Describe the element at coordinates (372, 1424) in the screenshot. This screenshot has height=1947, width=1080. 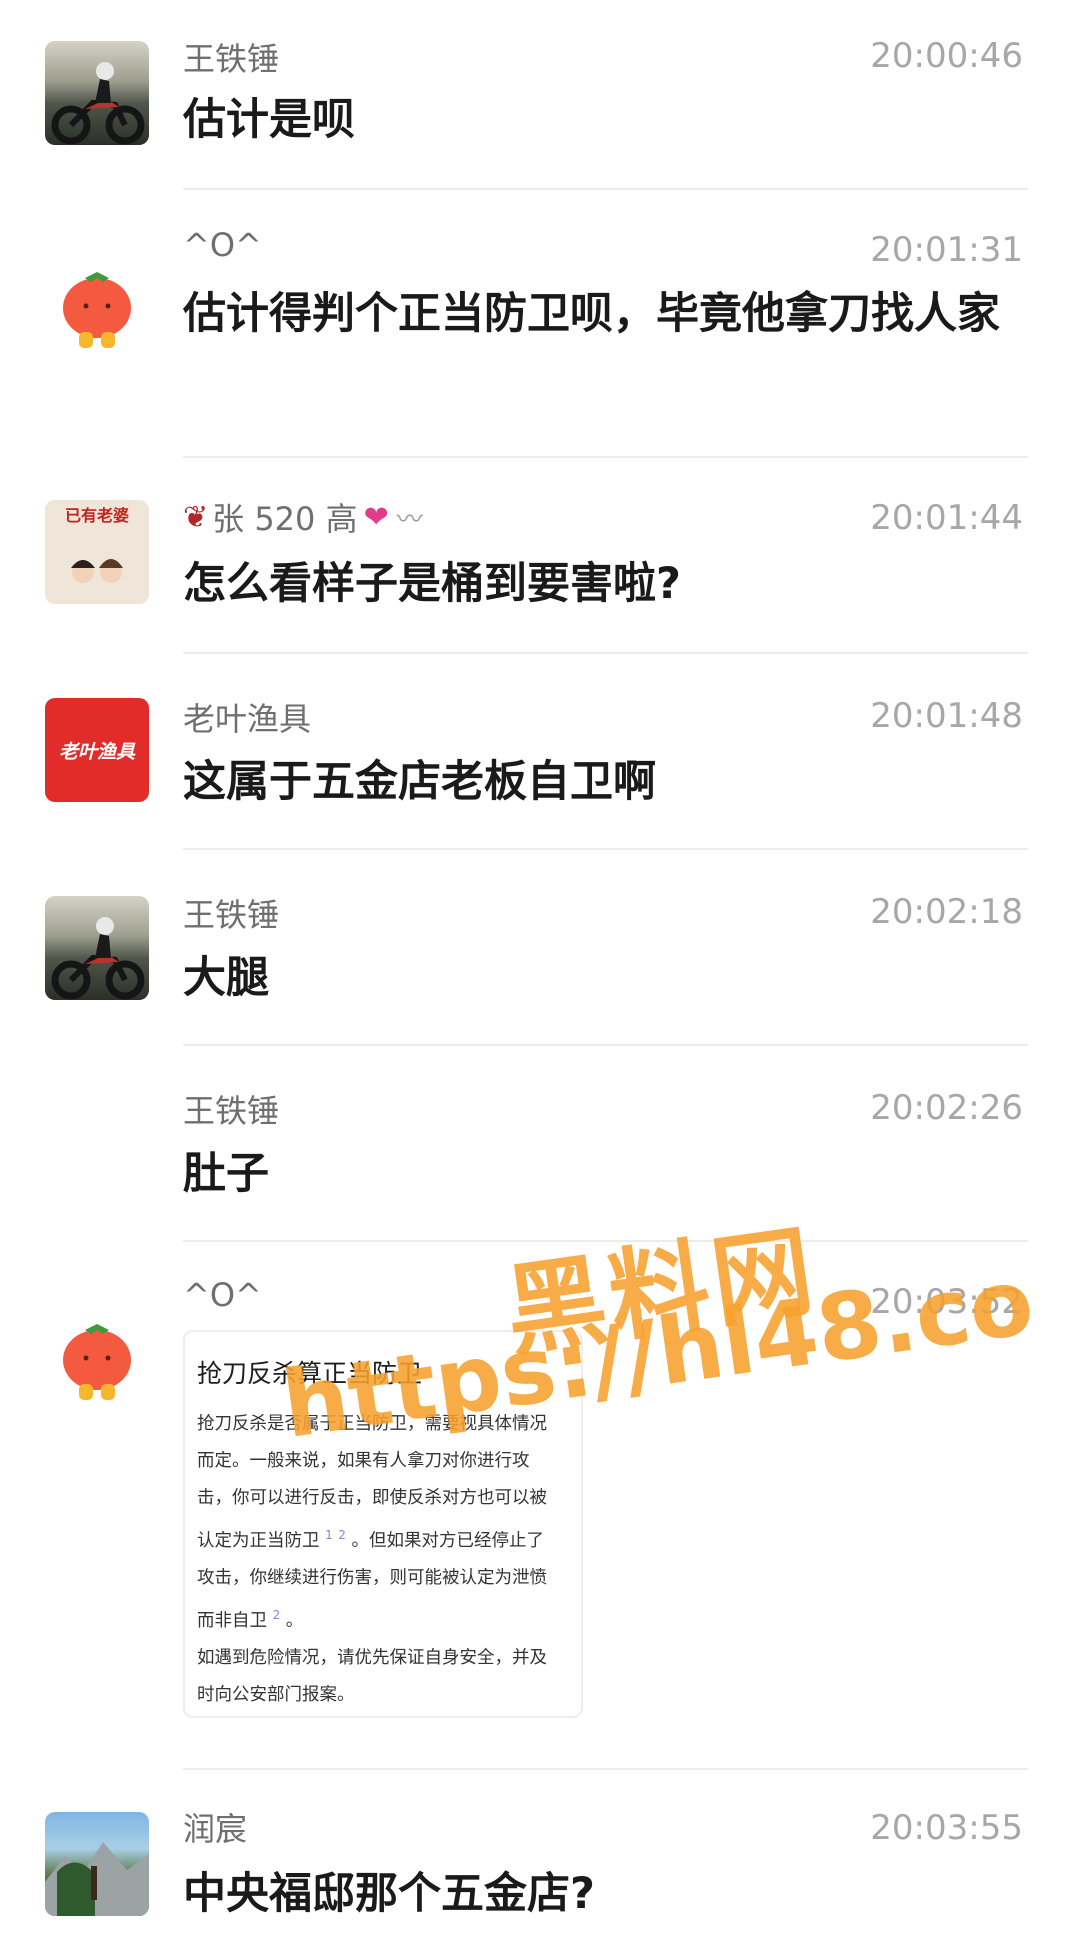
I see `card-line: 抢刀反杀是否属于正当防卫，需要视具体情况` at that location.